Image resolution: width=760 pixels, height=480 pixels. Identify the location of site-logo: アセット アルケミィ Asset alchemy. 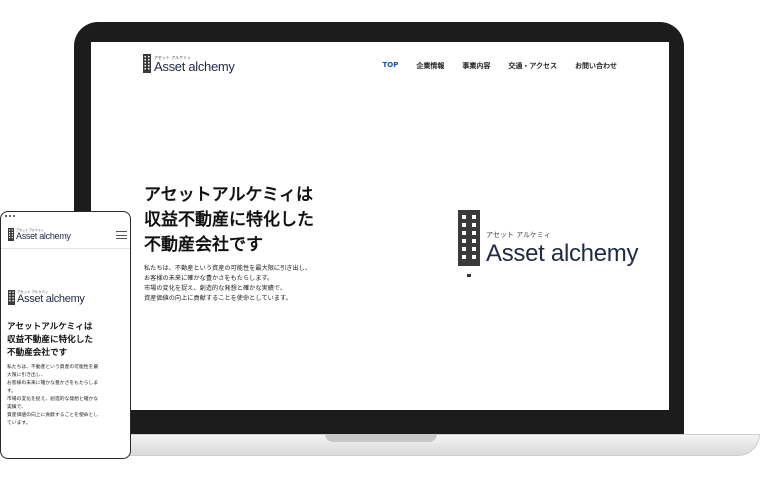
(189, 63).